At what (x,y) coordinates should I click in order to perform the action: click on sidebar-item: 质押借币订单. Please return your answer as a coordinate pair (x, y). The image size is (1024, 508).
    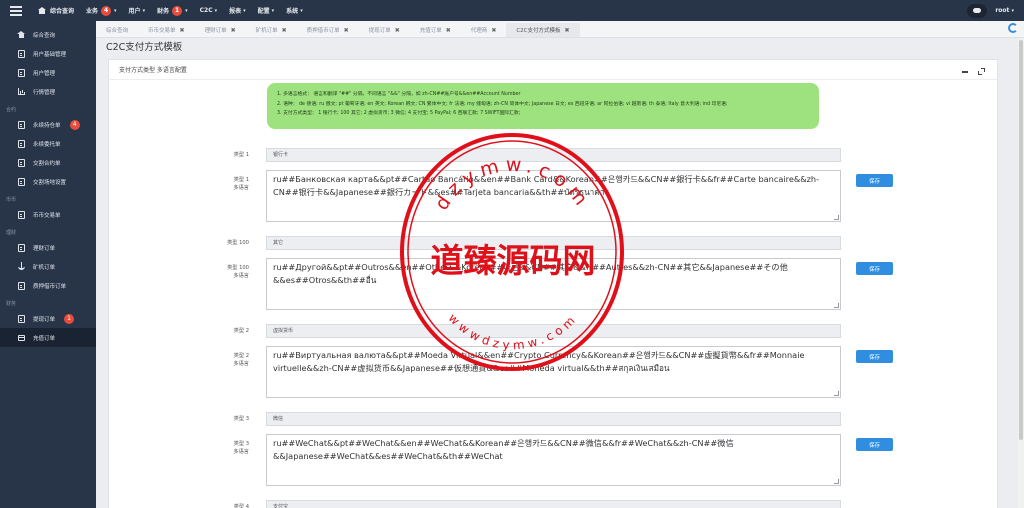
    Looking at the image, I should click on (48, 285).